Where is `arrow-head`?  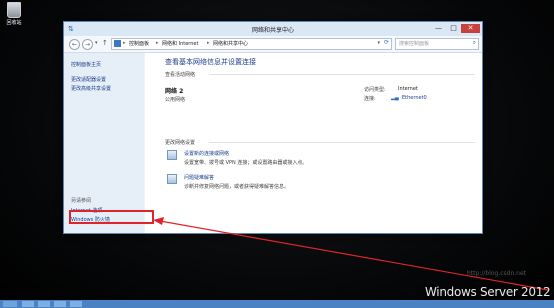
arrow-head is located at coordinates (158, 221).